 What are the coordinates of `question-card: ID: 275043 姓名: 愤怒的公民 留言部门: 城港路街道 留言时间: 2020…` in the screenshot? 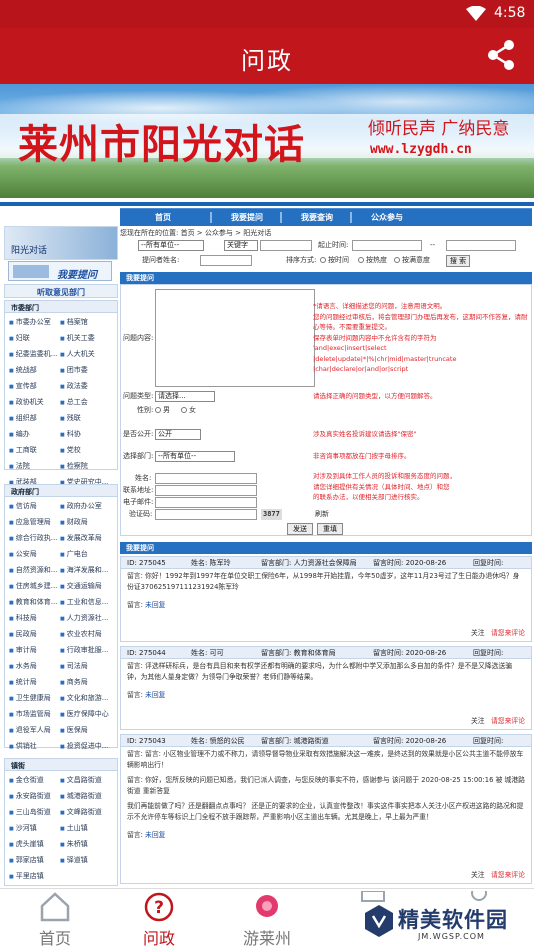 It's located at (326, 809).